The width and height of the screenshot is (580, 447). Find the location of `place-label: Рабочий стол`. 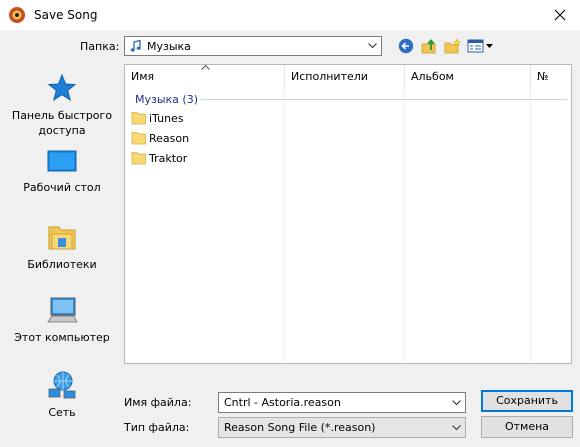

place-label: Рабочий стол is located at coordinates (62, 187).